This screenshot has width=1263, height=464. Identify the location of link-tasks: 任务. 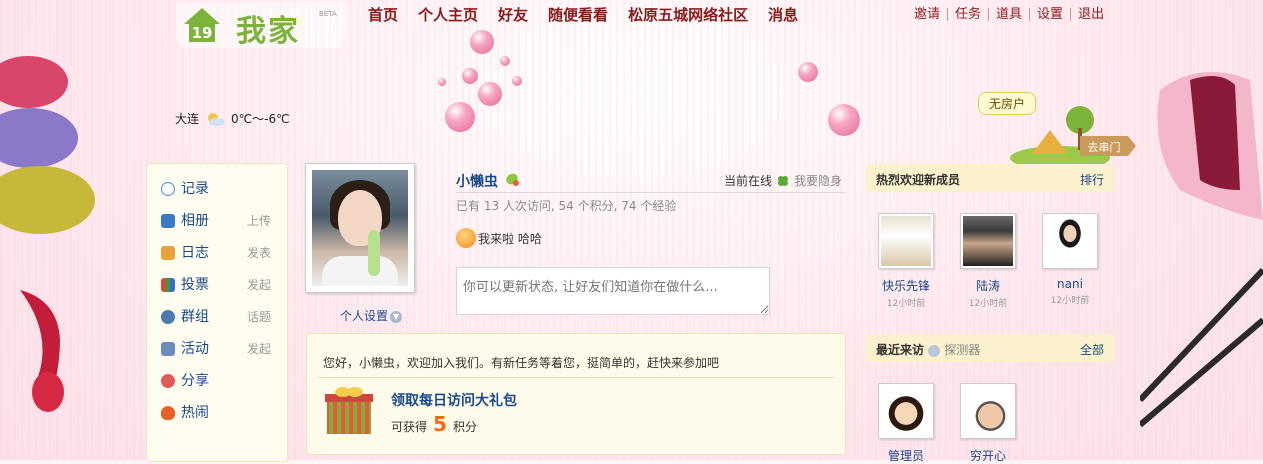
(969, 14).